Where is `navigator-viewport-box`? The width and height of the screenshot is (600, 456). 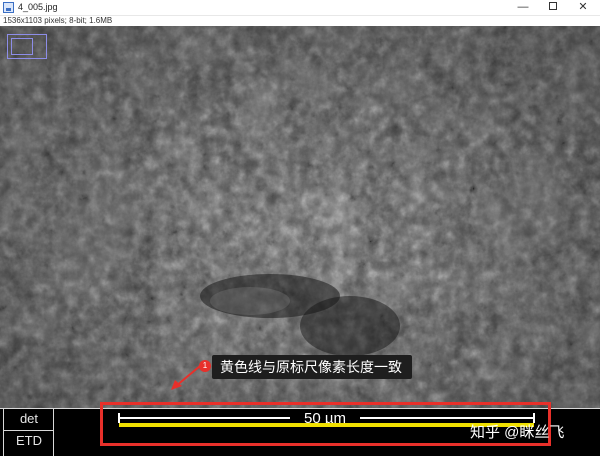 navigator-viewport-box is located at coordinates (22, 46).